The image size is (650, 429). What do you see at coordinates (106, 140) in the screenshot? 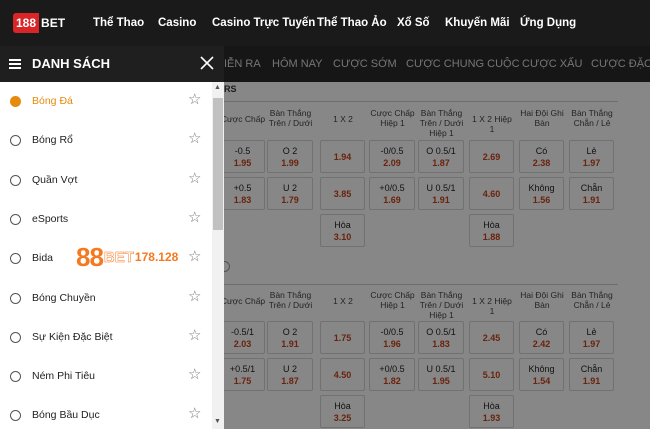
I see `sport-item: Bóng Rổ ☆` at bounding box center [106, 140].